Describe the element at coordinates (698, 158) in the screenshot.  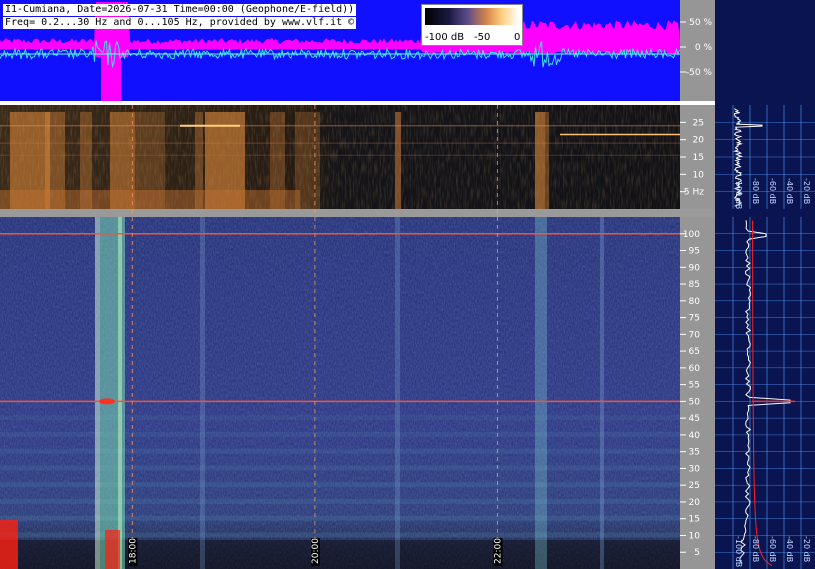
I see `spec-low-tick-label: 15` at that location.